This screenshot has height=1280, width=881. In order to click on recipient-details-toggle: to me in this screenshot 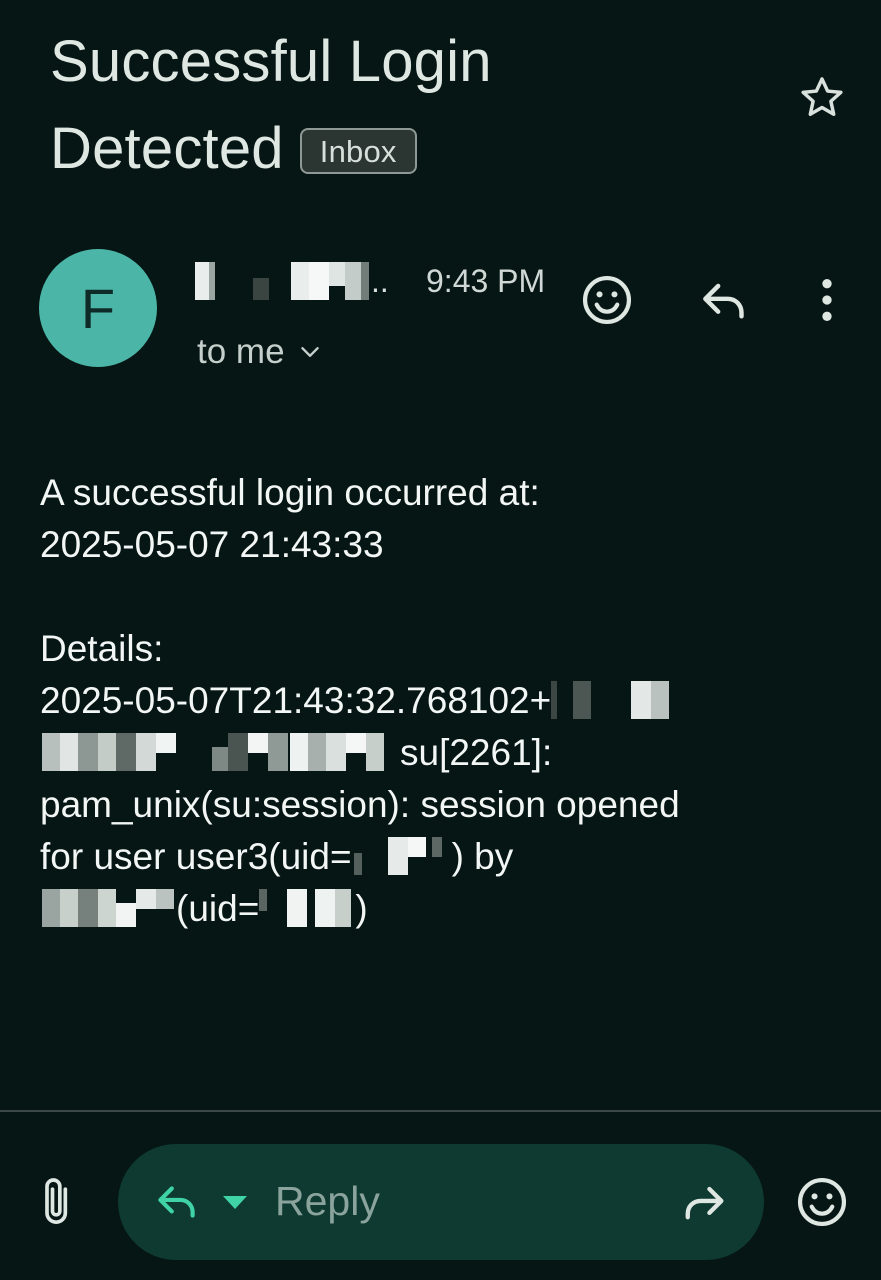, I will do `click(260, 352)`.